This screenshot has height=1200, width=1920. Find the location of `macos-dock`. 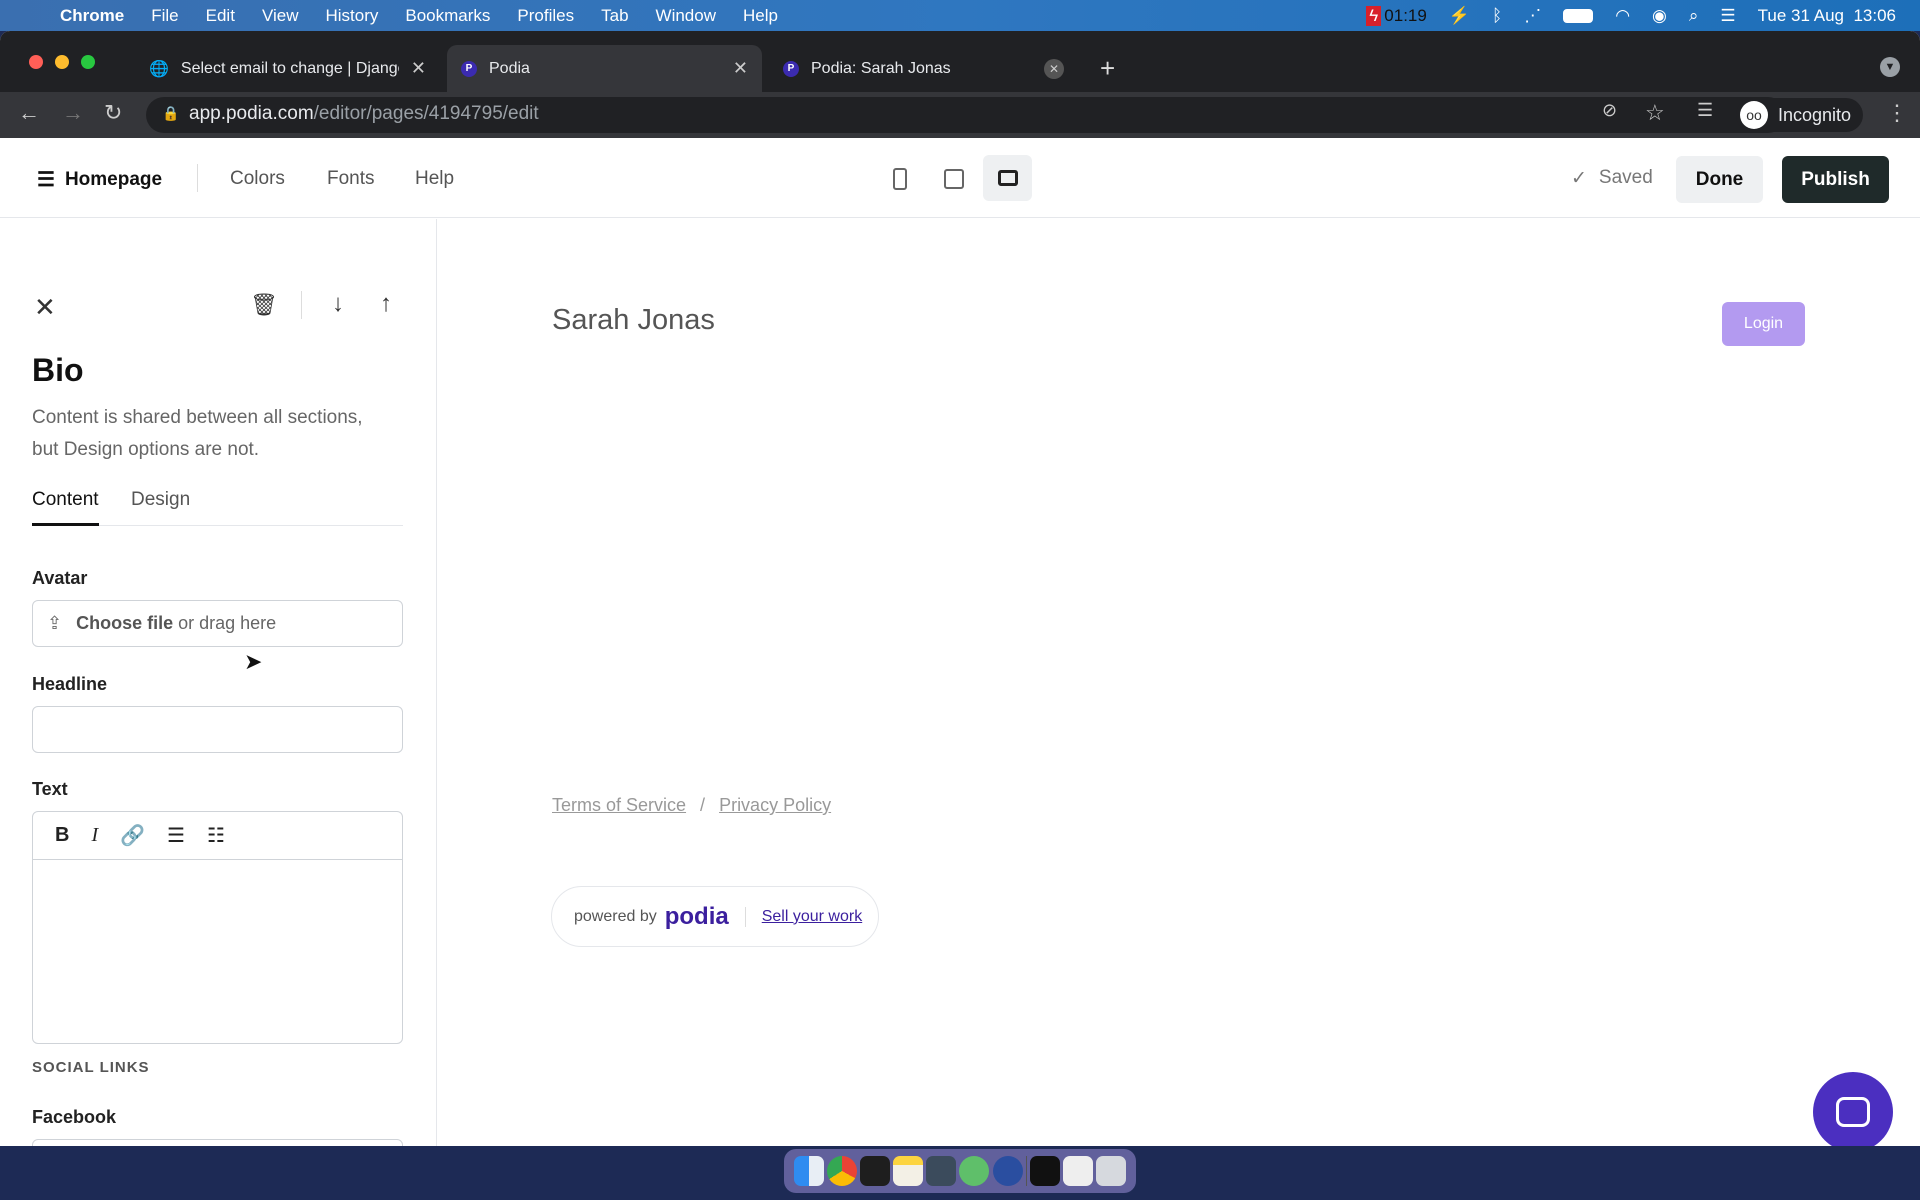

macos-dock is located at coordinates (960, 1171).